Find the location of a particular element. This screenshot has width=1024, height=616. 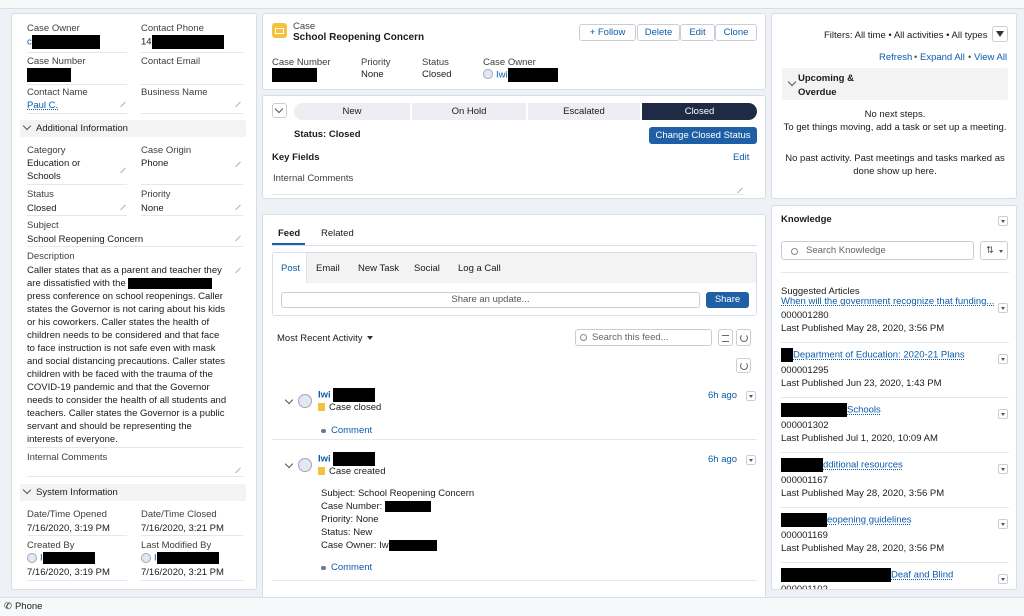

knowledge-sort-button: ⇅ is located at coordinates (994, 250).